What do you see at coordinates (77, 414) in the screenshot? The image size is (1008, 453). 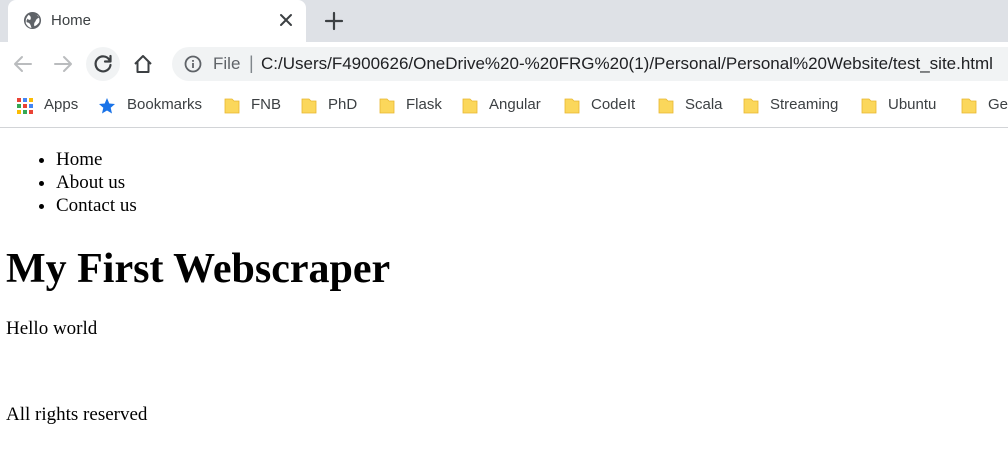 I see `footer-text: All rights reserved` at bounding box center [77, 414].